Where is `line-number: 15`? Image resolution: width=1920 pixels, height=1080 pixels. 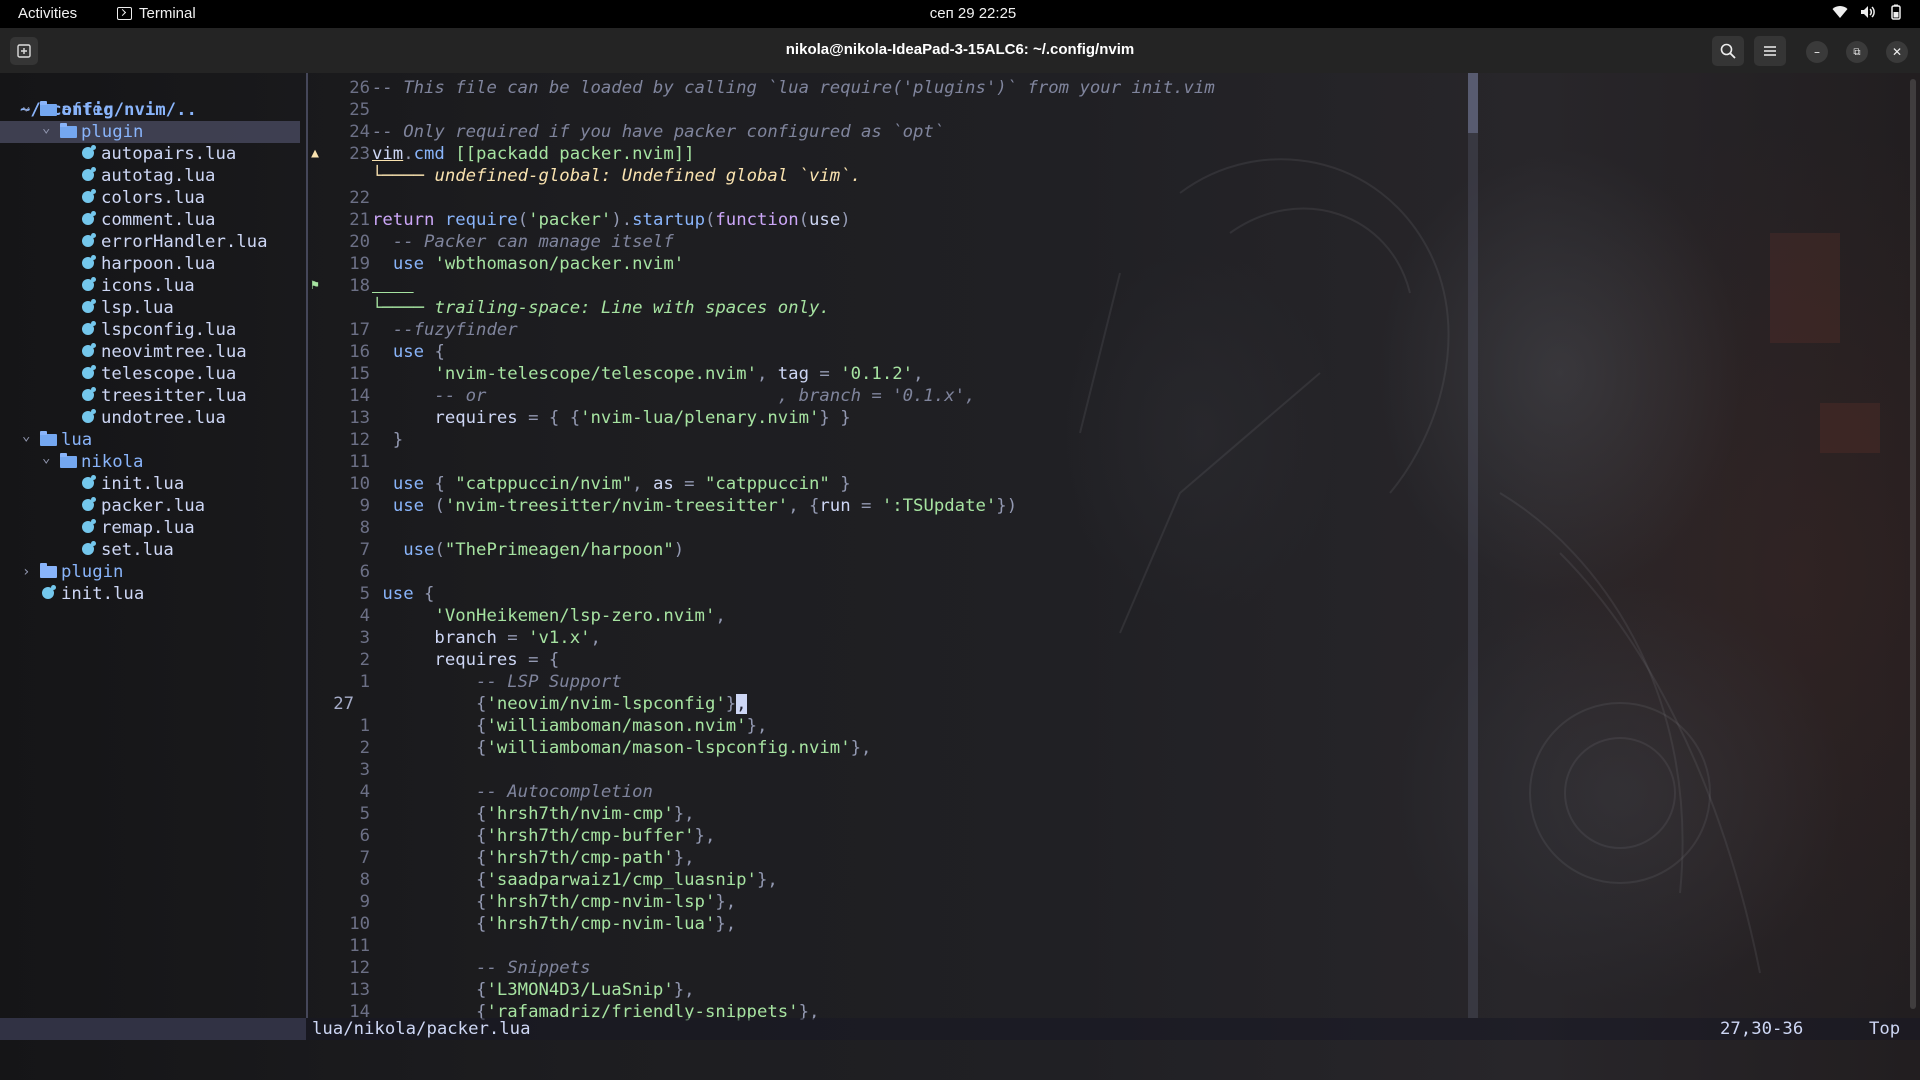
line-number: 15 is located at coordinates (359, 374).